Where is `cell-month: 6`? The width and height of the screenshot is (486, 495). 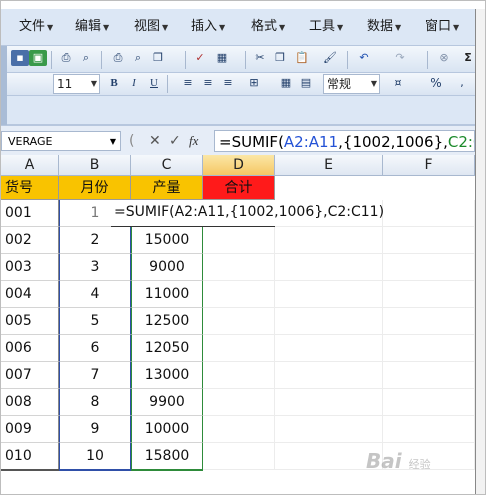
cell-month: 6 is located at coordinates (95, 348).